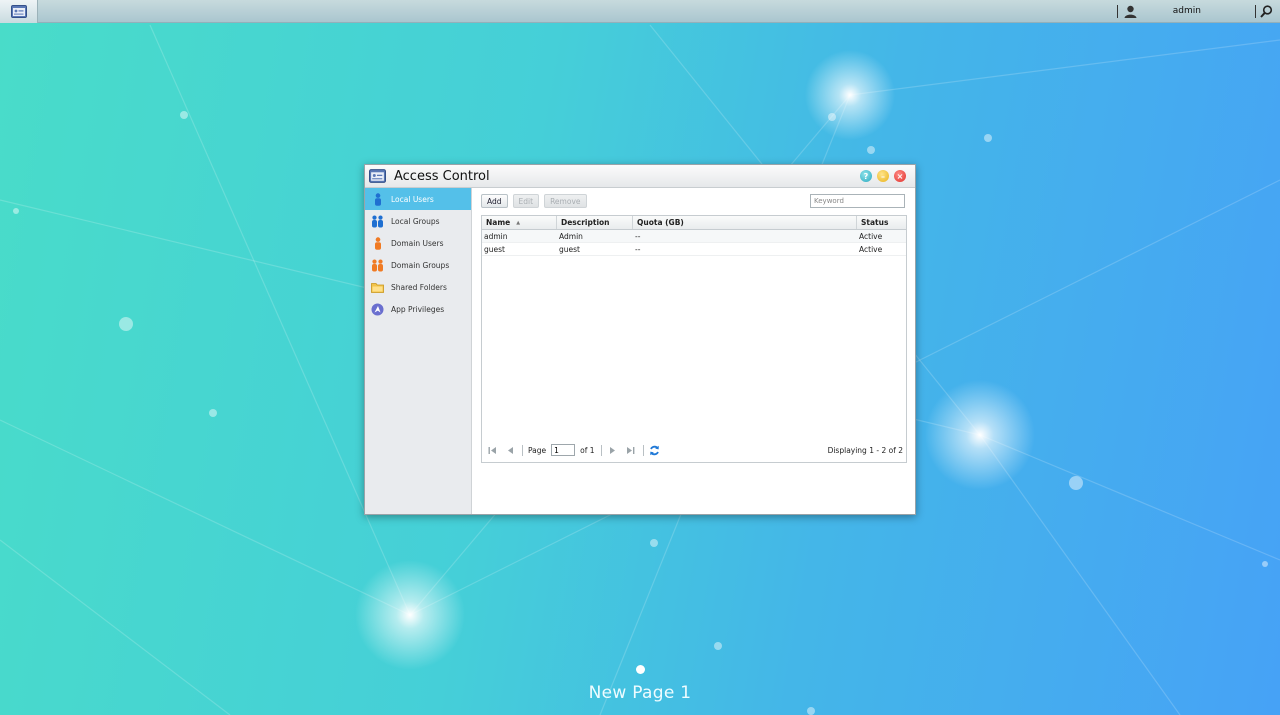 This screenshot has width=1280, height=715. I want to click on column-header-name: Name ▲, so click(519, 222).